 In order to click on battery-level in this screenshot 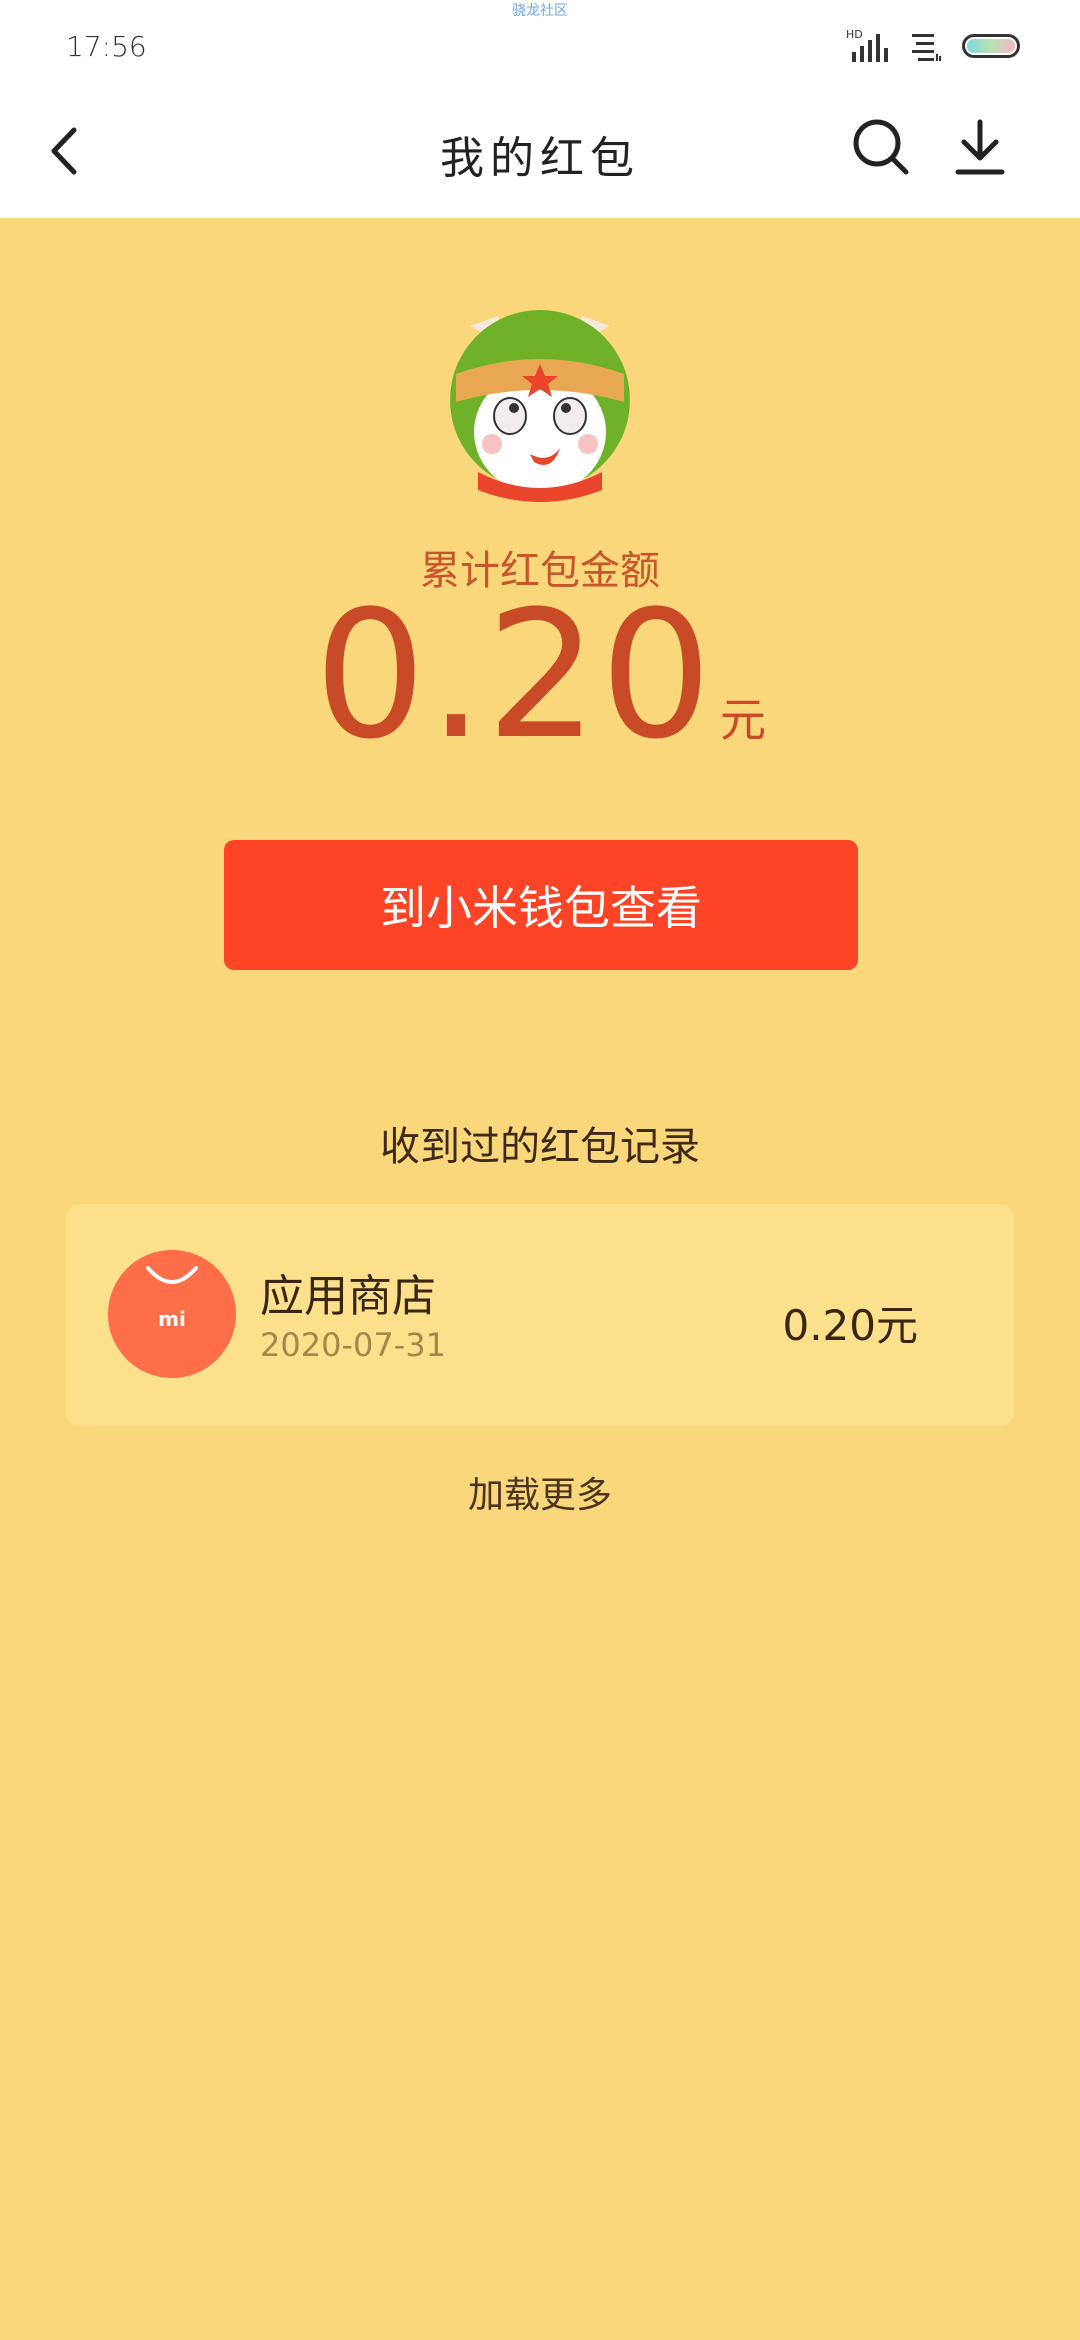, I will do `click(991, 46)`.